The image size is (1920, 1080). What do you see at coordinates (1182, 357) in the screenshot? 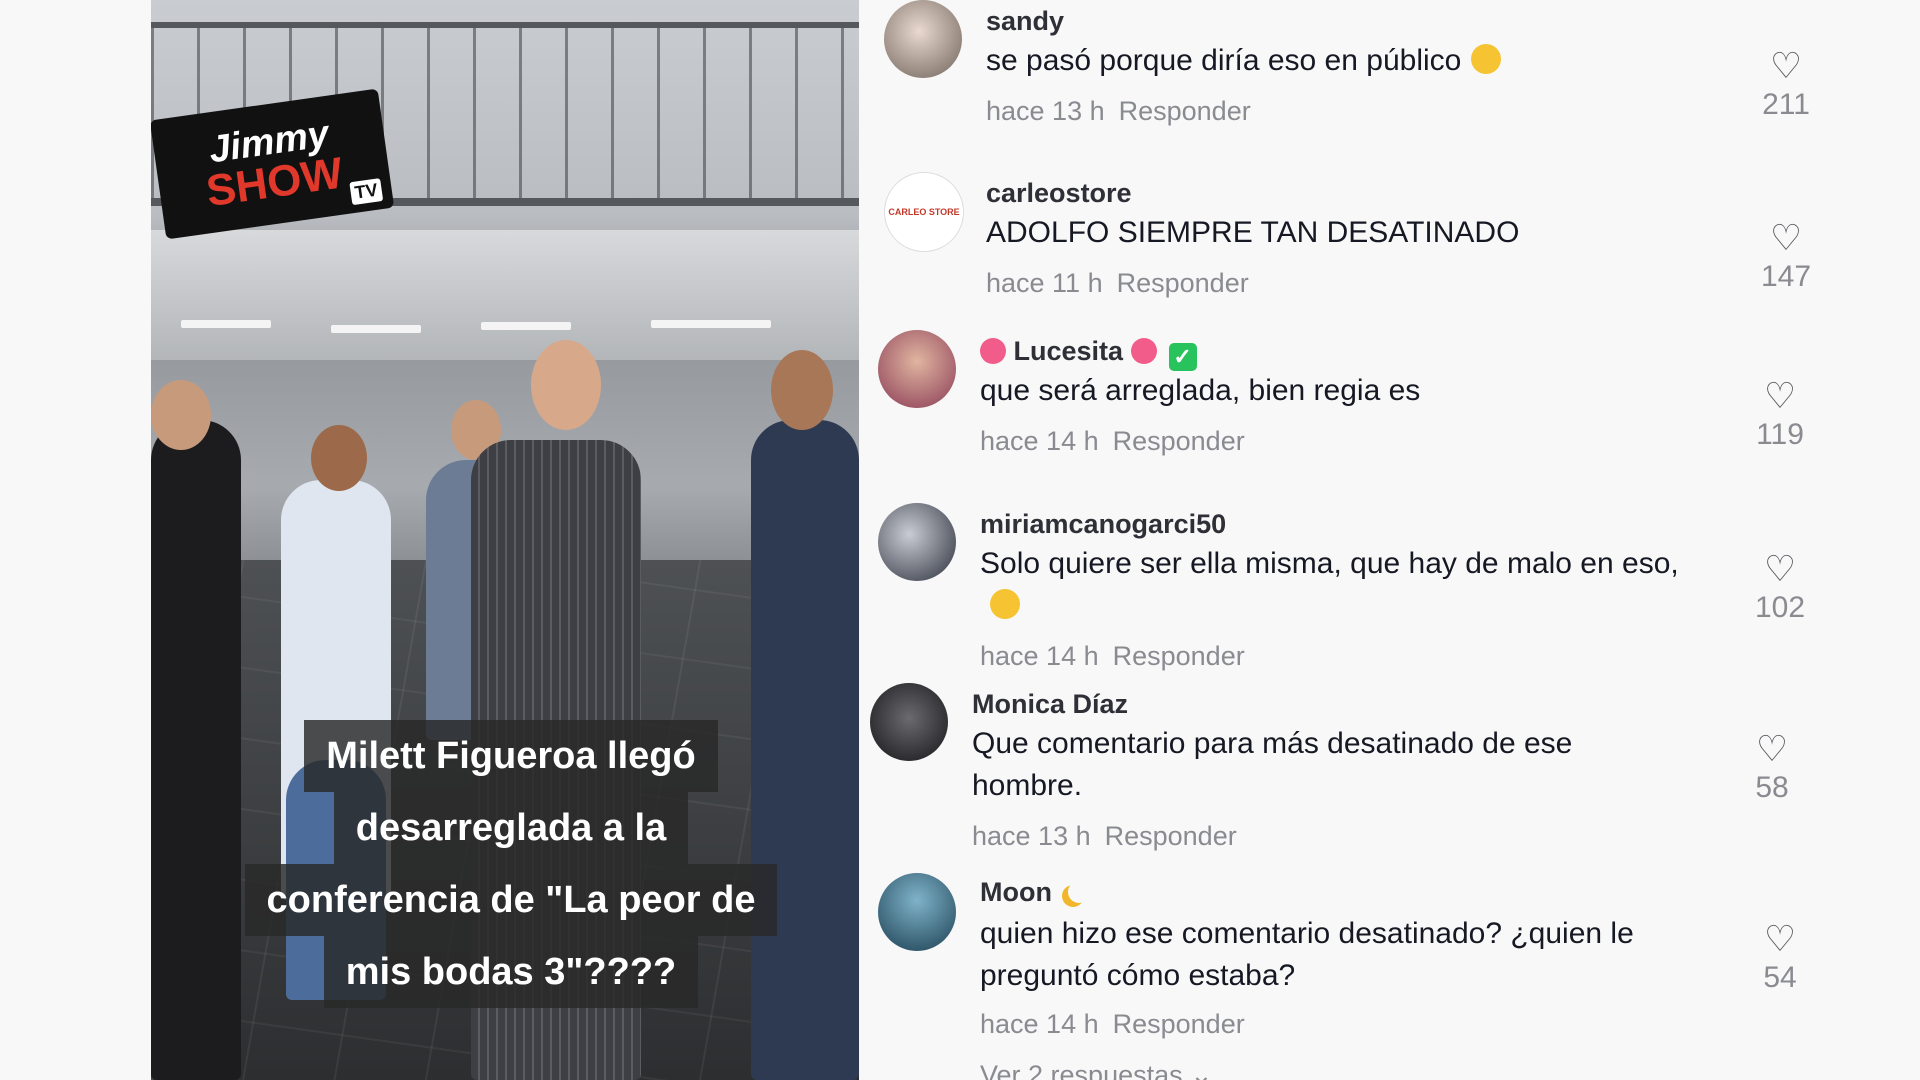
I see `verified-check-icon: ✓` at bounding box center [1182, 357].